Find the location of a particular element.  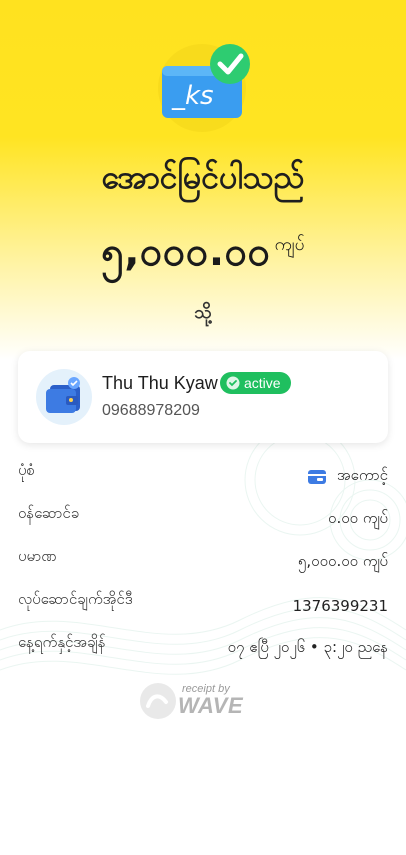

amount-display: ၅,၀၀၀.၀၀ ကျပ် is located at coordinates (203, 255).